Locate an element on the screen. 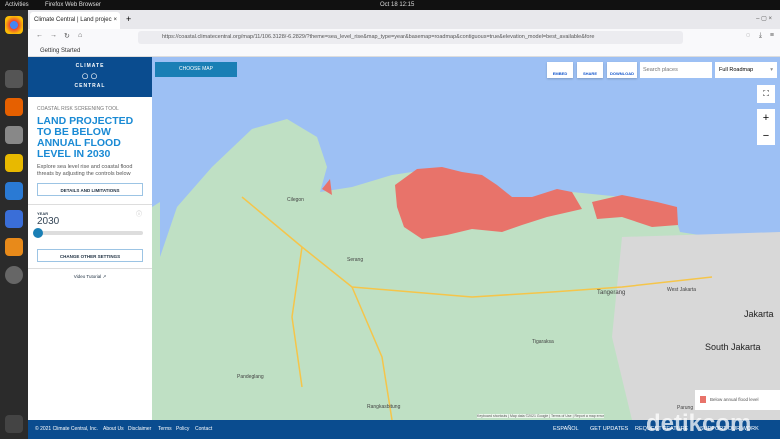 This screenshot has width=780, height=439. document-icon is located at coordinates (14, 191).